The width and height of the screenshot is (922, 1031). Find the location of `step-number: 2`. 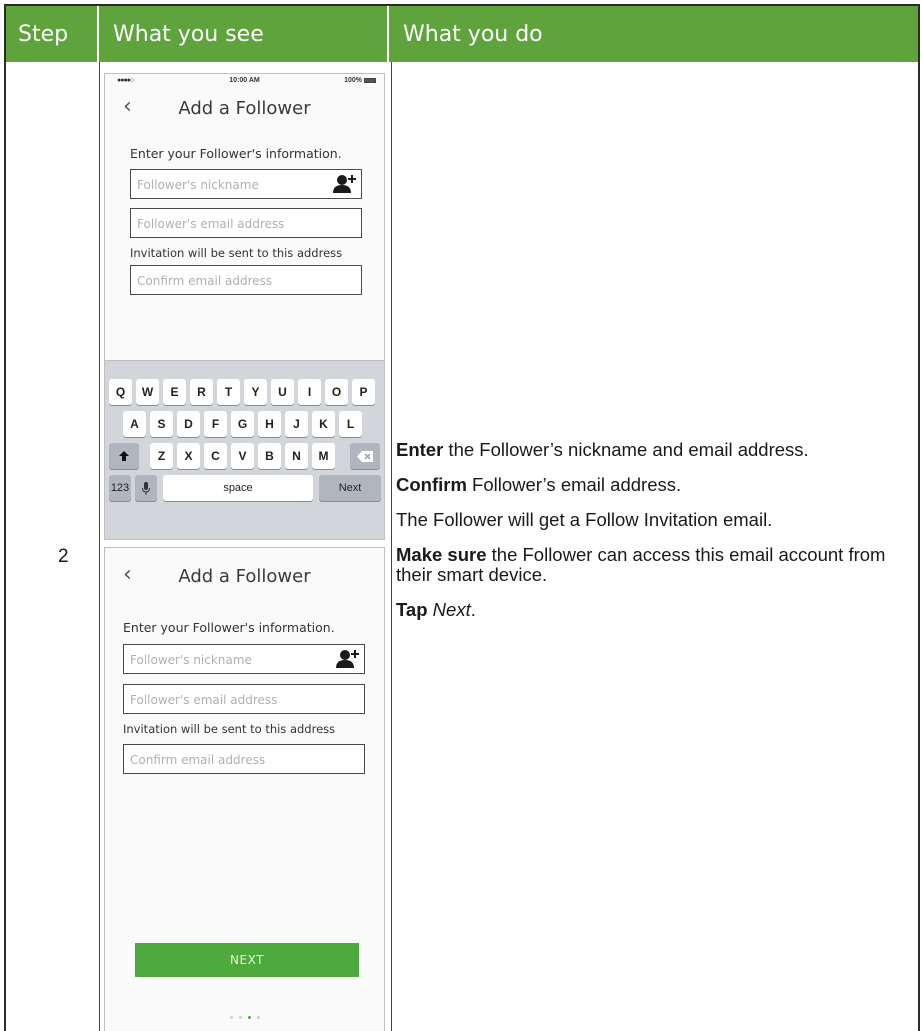

step-number: 2 is located at coordinates (63, 556).